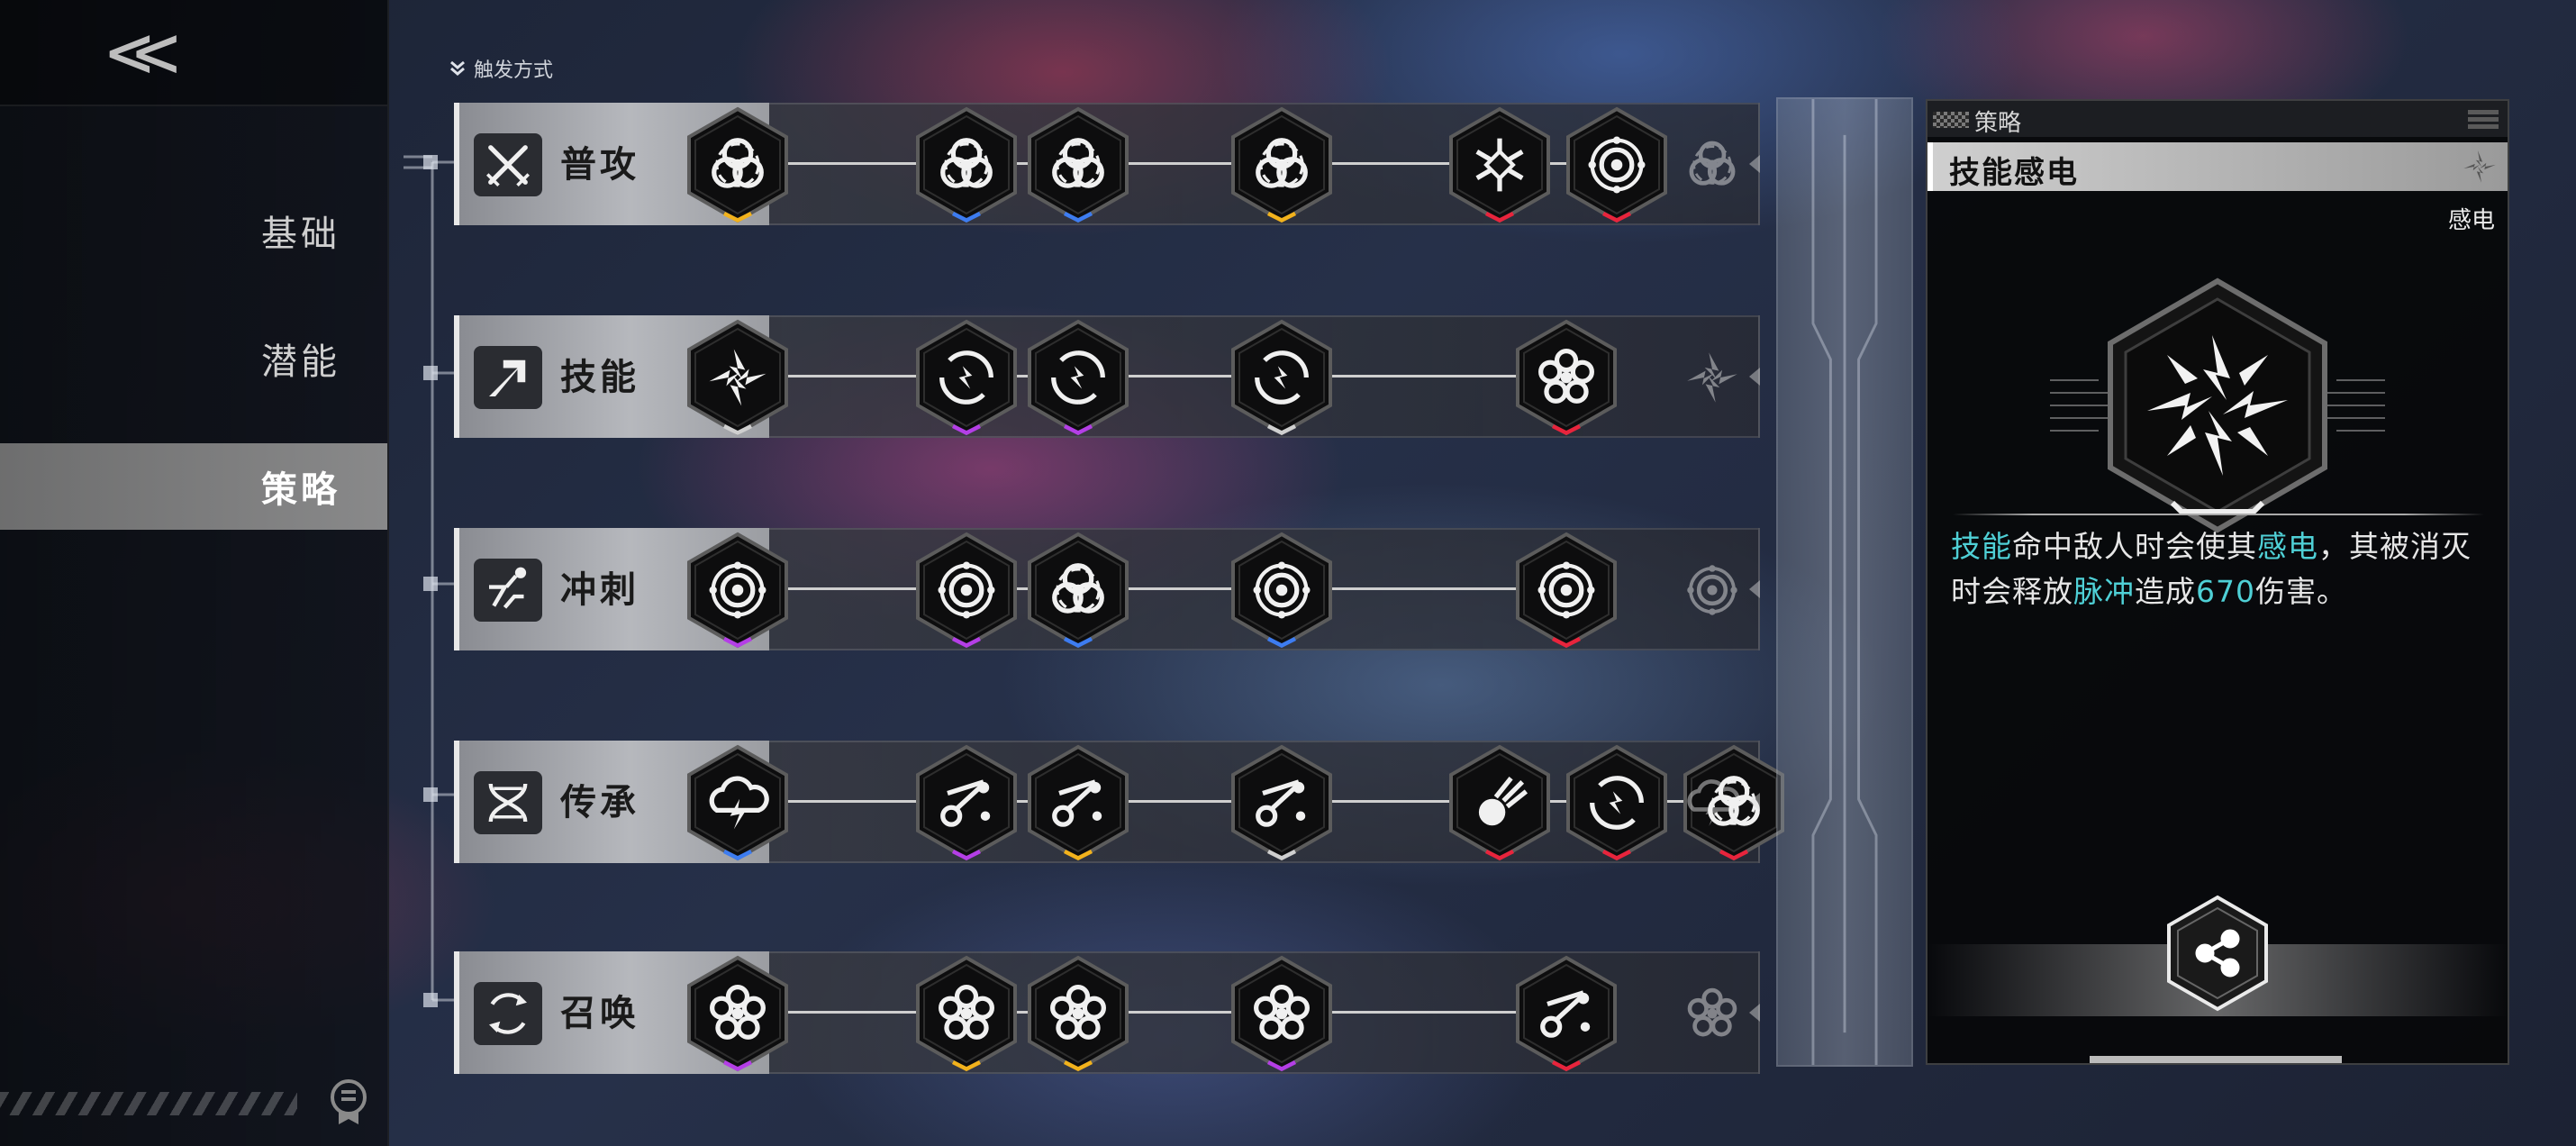 The width and height of the screenshot is (2576, 1146). I want to click on strategy-row: 技能, so click(1107, 376).